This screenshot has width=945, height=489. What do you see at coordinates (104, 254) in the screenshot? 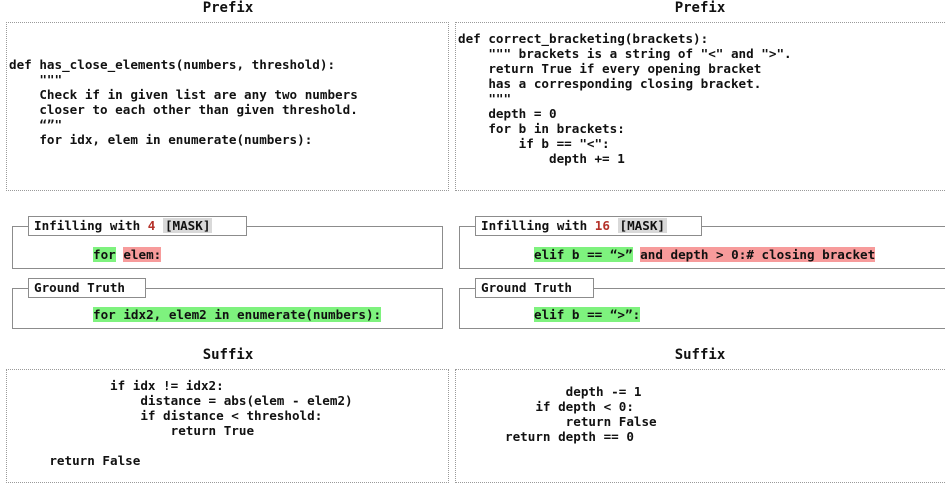
I see `left-infill-token-0: for` at bounding box center [104, 254].